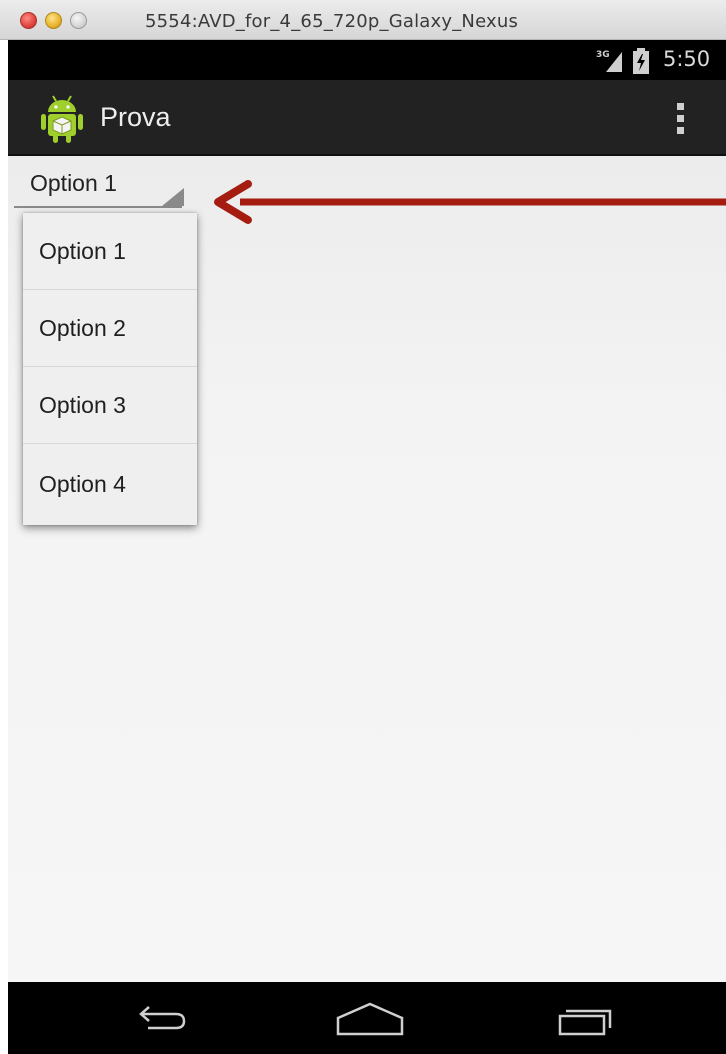 This screenshot has height=1054, width=726. I want to click on annotation-arrow-shape, so click(470, 202).